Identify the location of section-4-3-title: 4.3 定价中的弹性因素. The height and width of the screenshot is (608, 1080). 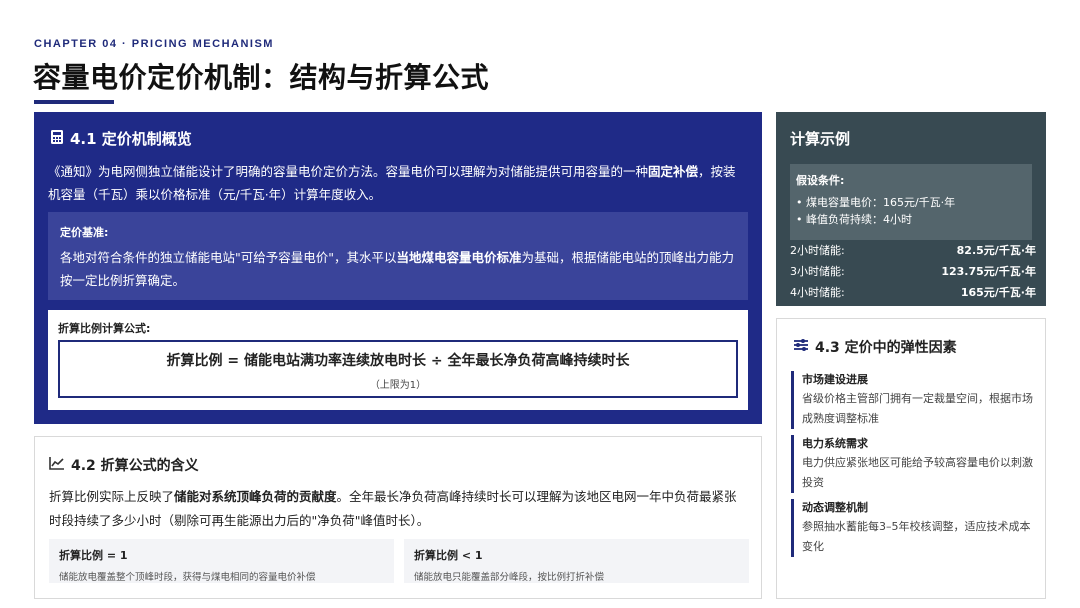
(886, 348).